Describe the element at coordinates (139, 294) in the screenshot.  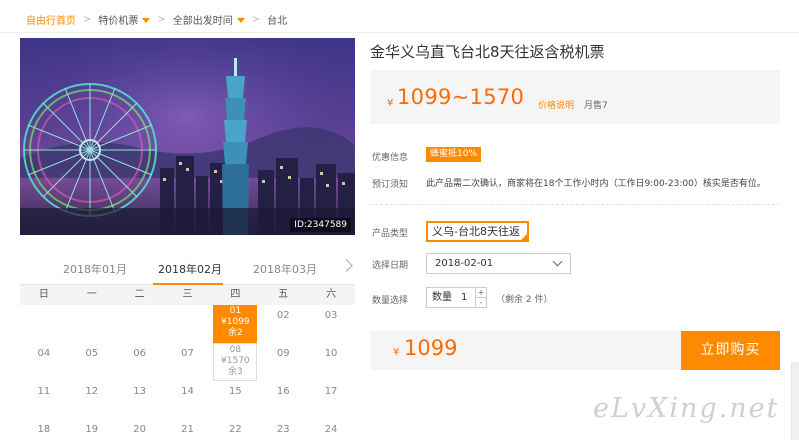
I see `weekday-label: 二` at that location.